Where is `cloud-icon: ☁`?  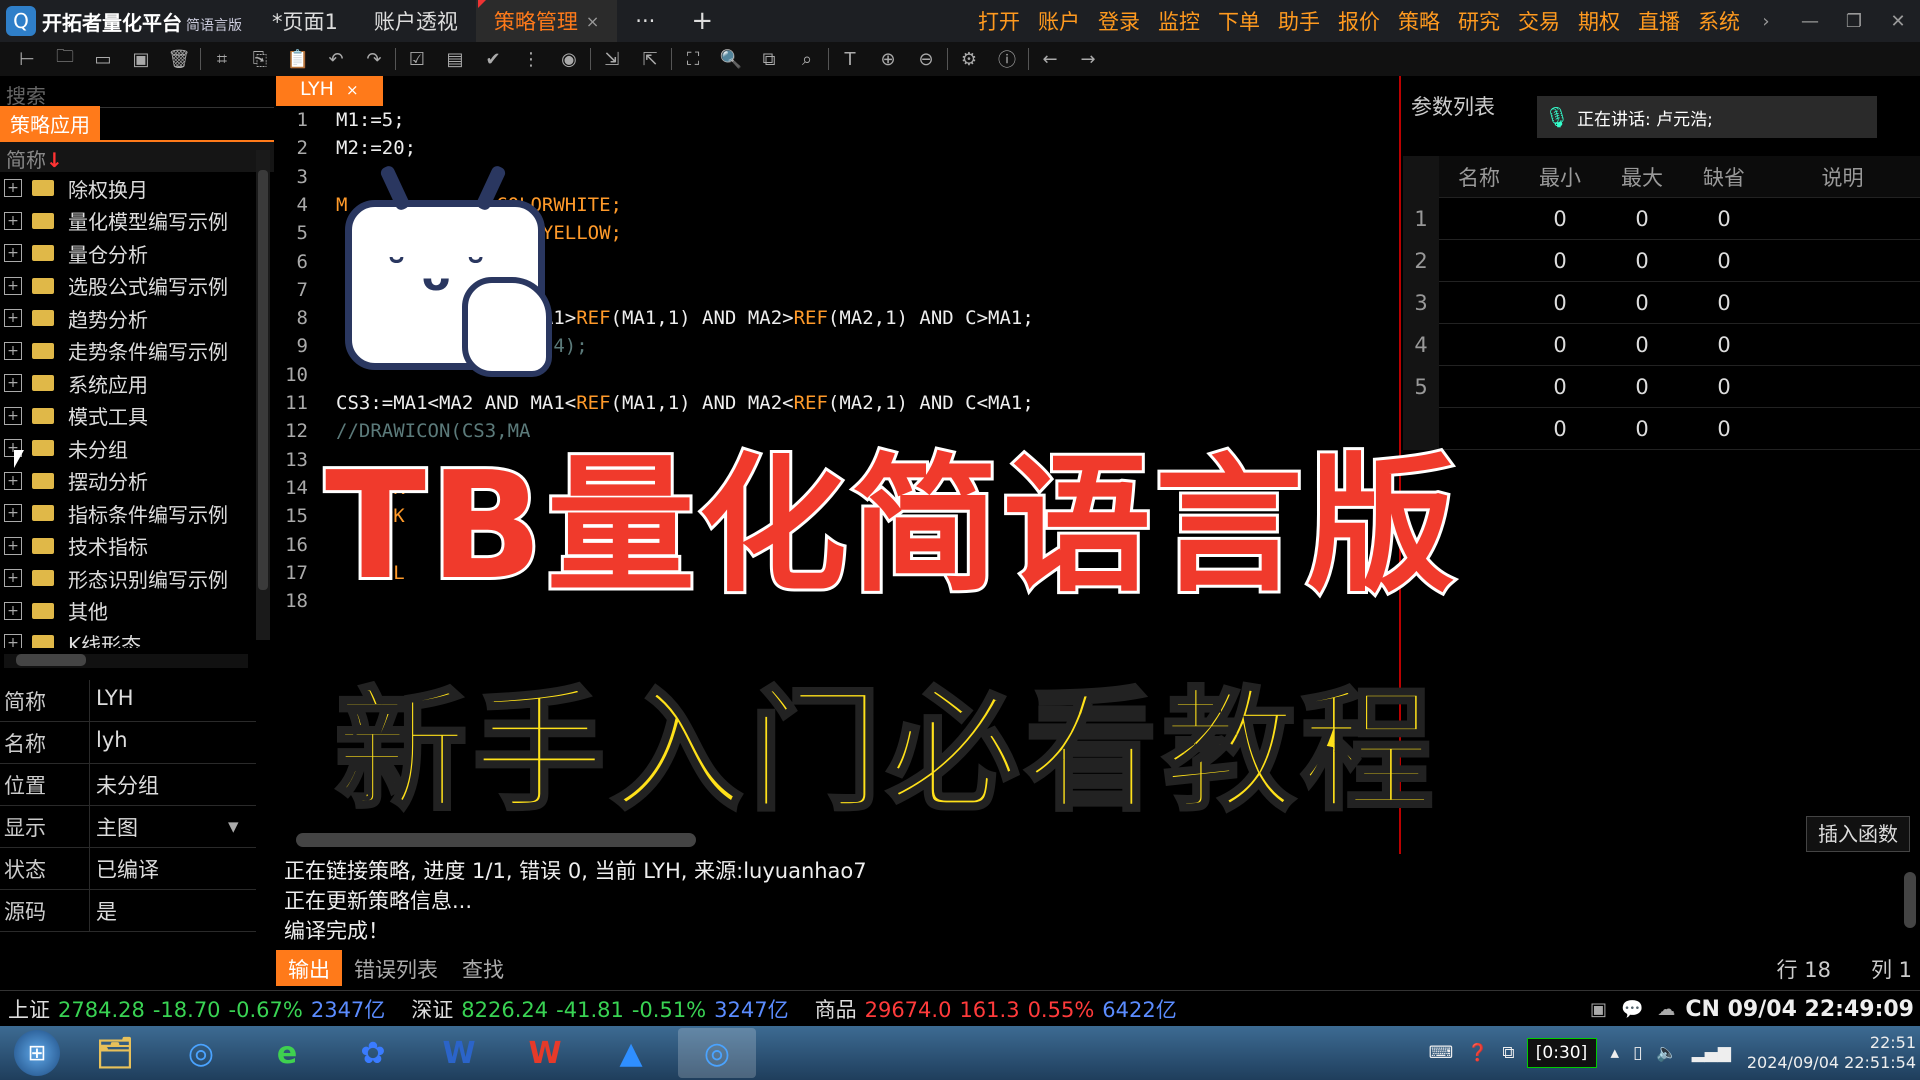
cloud-icon: ☁ is located at coordinates (1666, 1009).